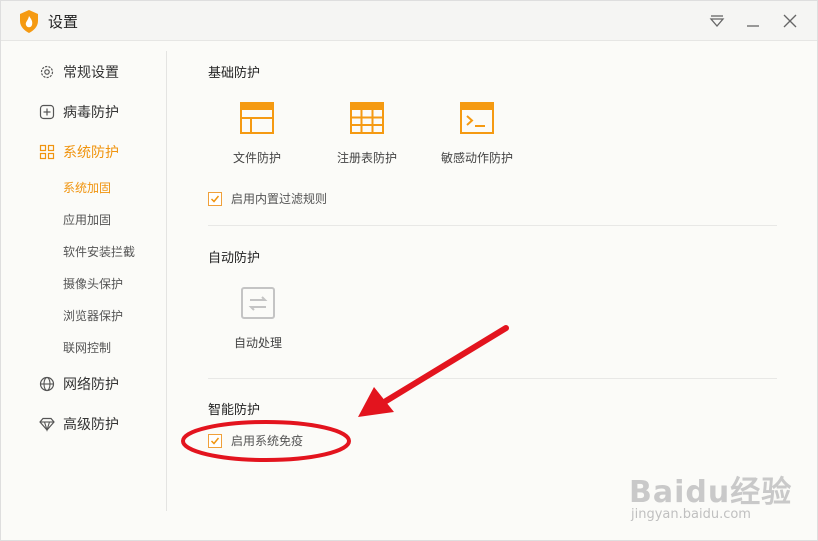 Image resolution: width=818 pixels, height=541 pixels. I want to click on globe-icon, so click(47, 384).